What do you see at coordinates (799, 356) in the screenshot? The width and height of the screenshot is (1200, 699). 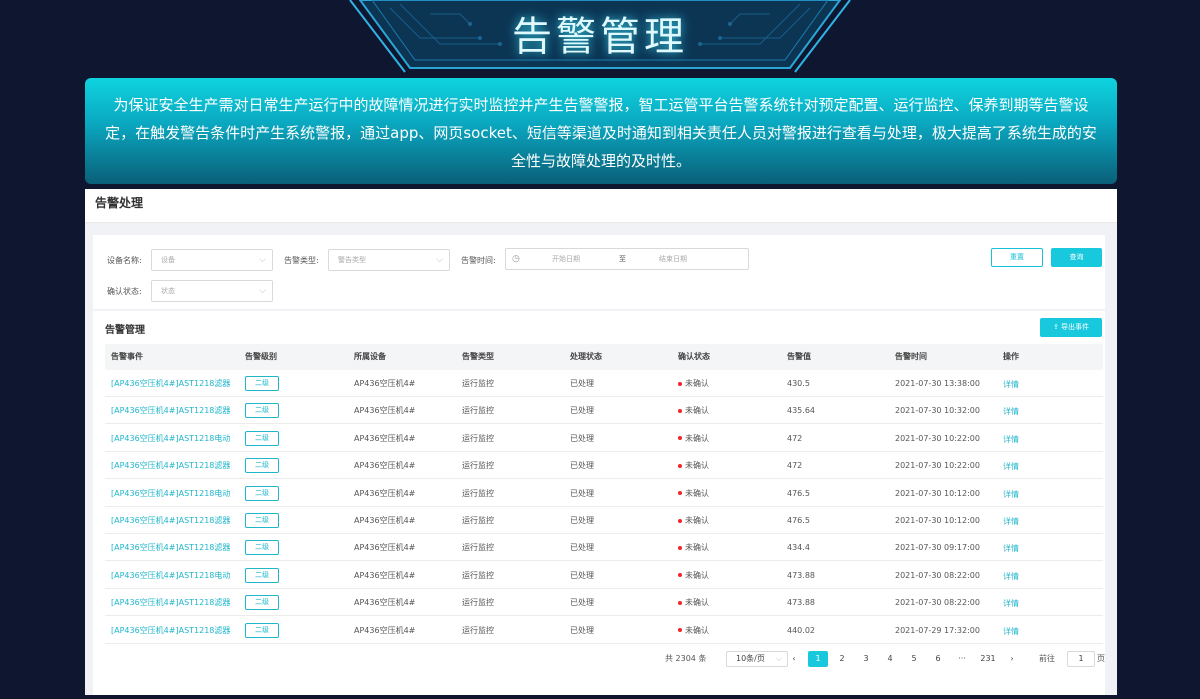 I see `col-value: 告警值` at bounding box center [799, 356].